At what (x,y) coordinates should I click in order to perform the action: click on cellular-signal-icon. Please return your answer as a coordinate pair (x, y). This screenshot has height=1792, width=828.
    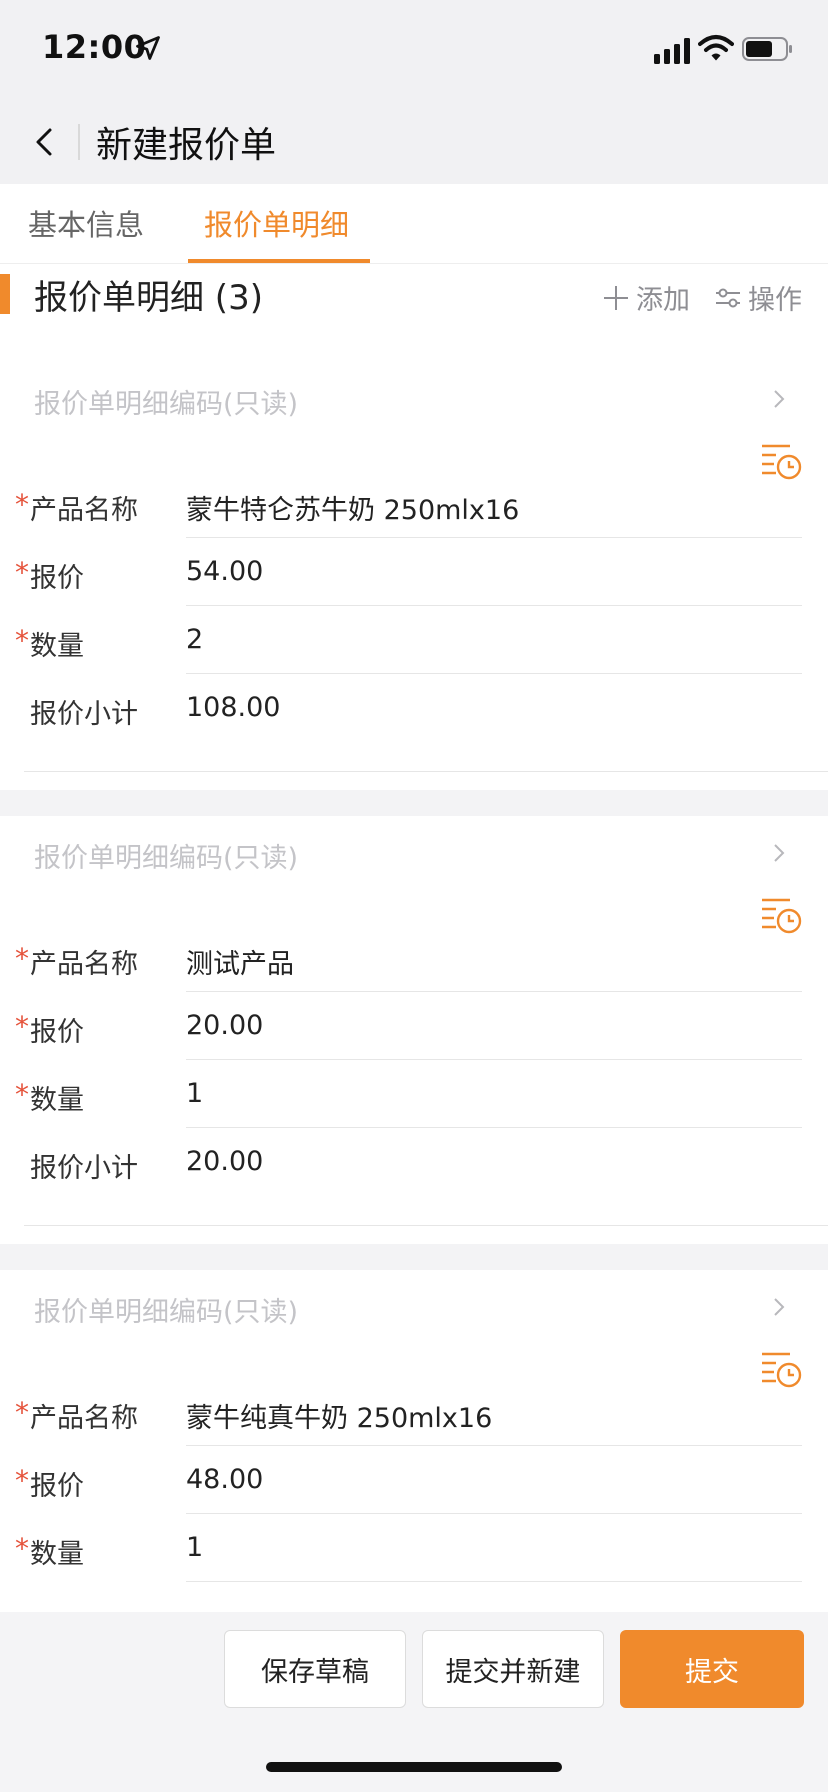
    Looking at the image, I should click on (672, 51).